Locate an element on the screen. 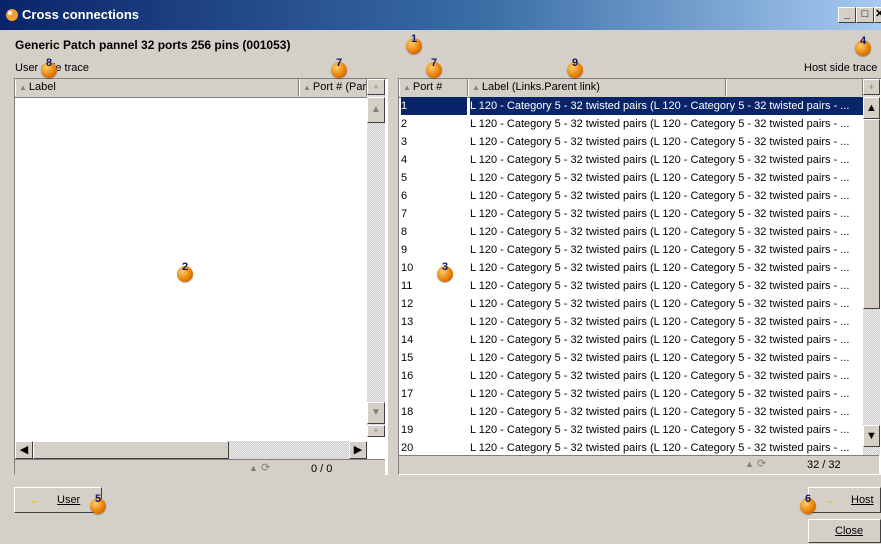  vertical-scroll-thumb is located at coordinates (871, 214).